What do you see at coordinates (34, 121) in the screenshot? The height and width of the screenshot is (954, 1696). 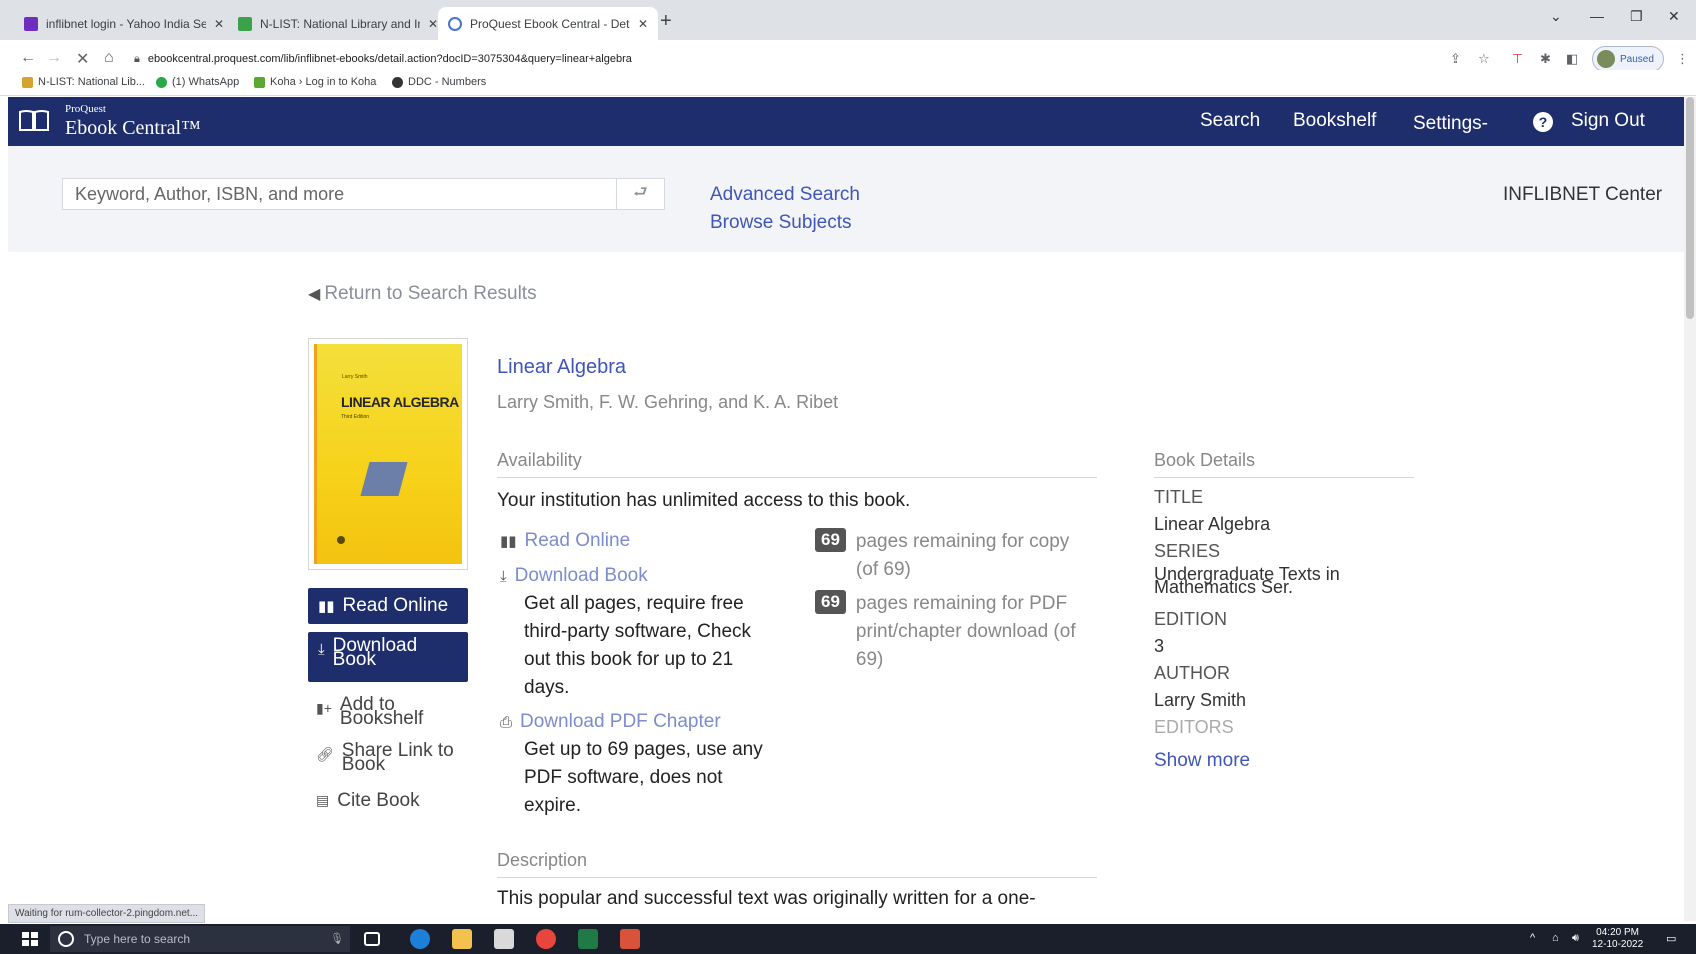 I see `open-book-logo-icon` at bounding box center [34, 121].